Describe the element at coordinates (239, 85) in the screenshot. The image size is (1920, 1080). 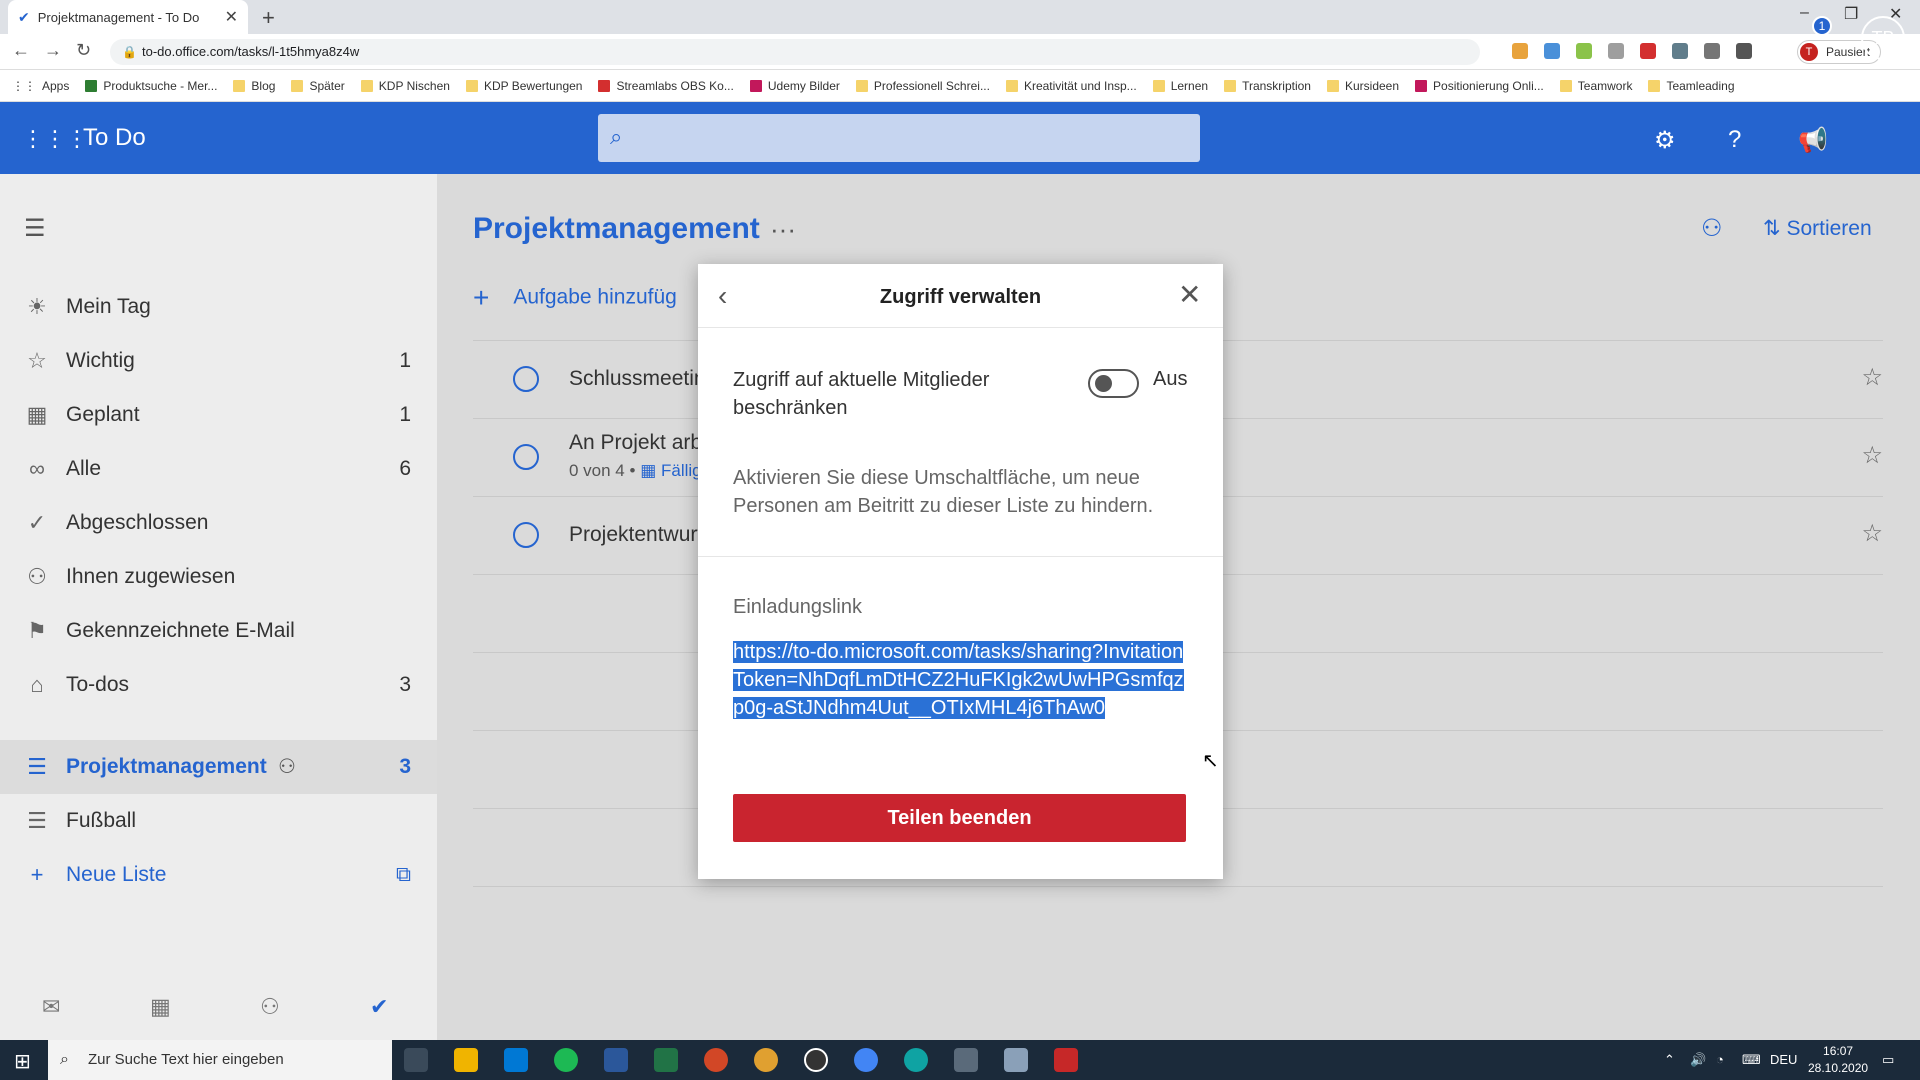
I see `folder-icon` at that location.